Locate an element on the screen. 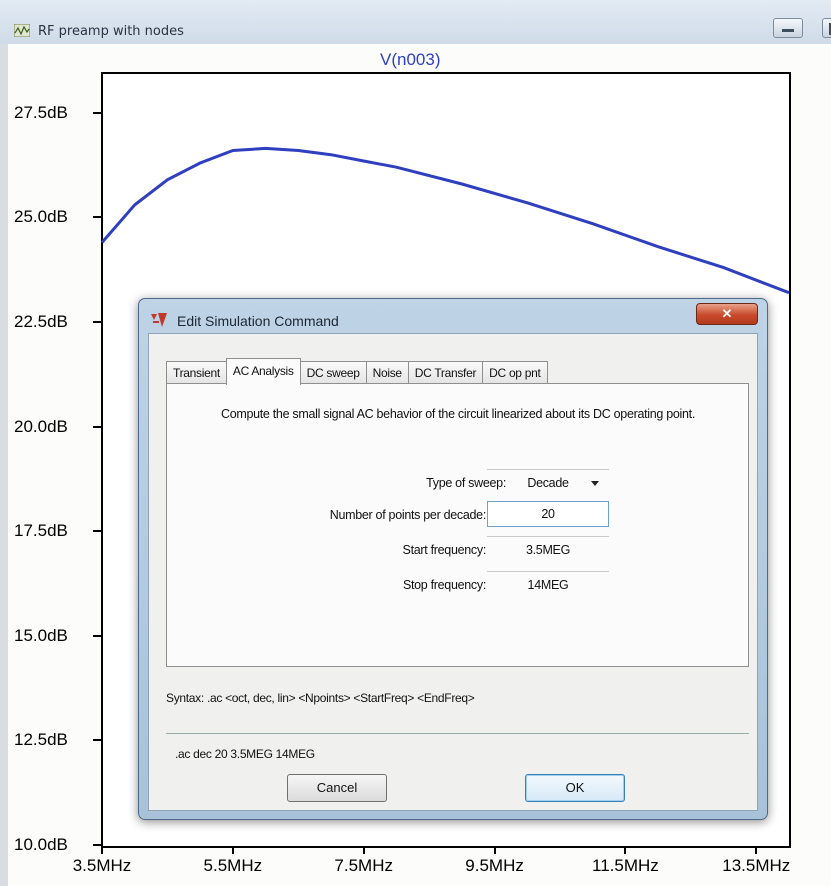 This screenshot has height=886, width=831. sweep-type-select: Decade is located at coordinates (548, 482).